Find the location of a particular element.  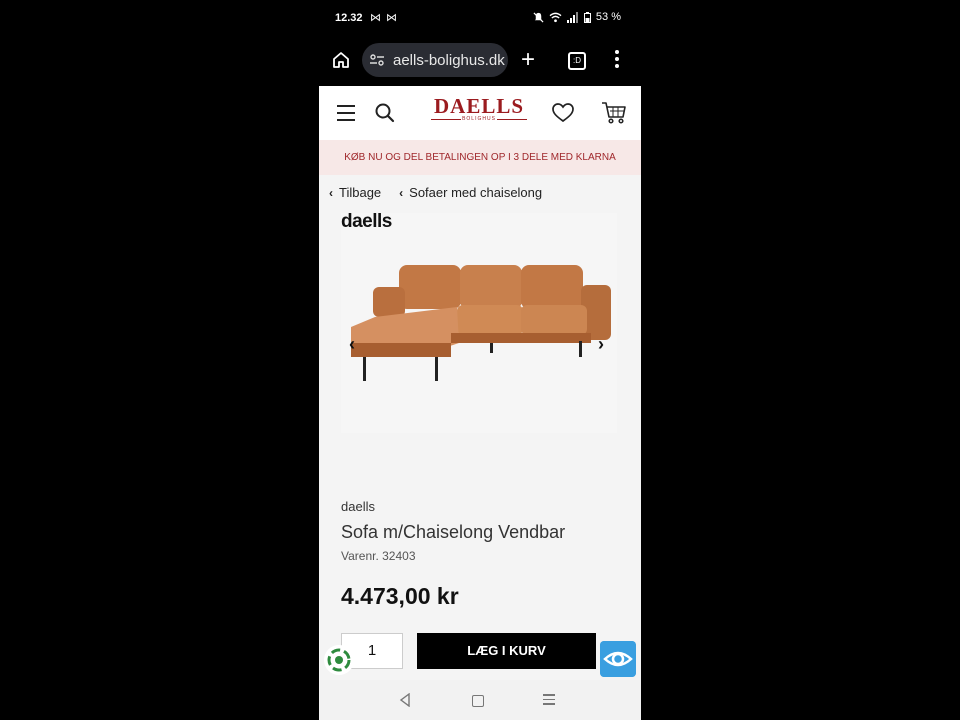

recycle-badge-icon is located at coordinates (339, 660).